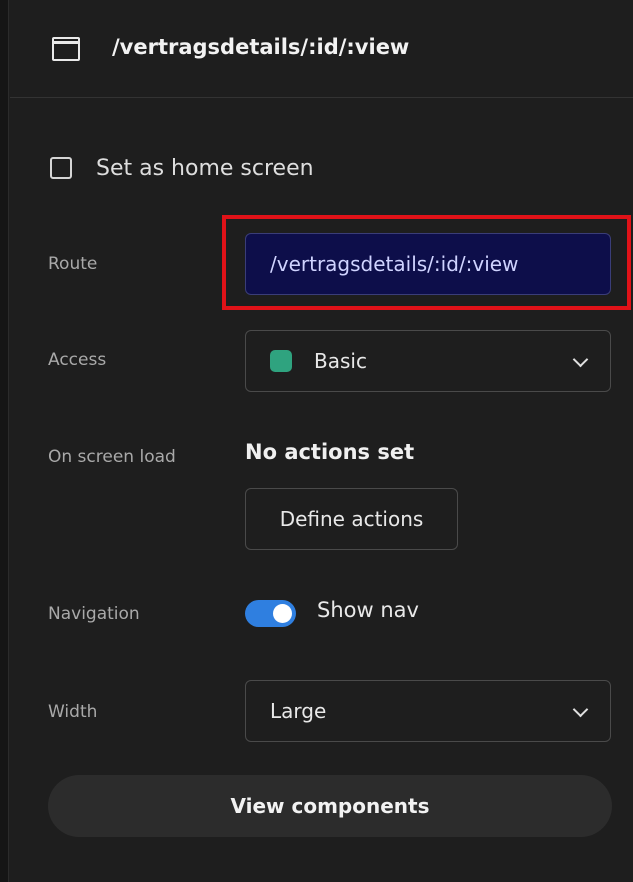 The height and width of the screenshot is (882, 633). I want to click on define-actions-button: Define actions, so click(351, 519).